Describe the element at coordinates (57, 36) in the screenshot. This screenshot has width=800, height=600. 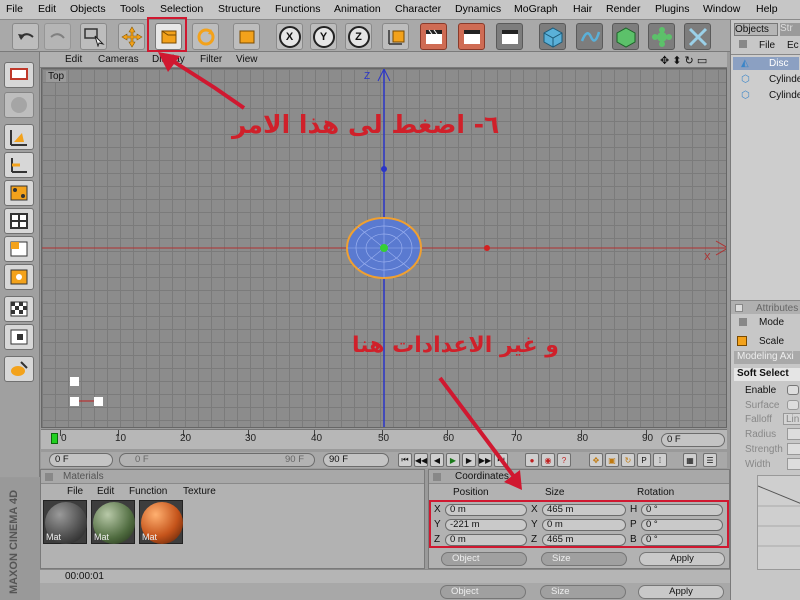
I see `redo-button` at that location.